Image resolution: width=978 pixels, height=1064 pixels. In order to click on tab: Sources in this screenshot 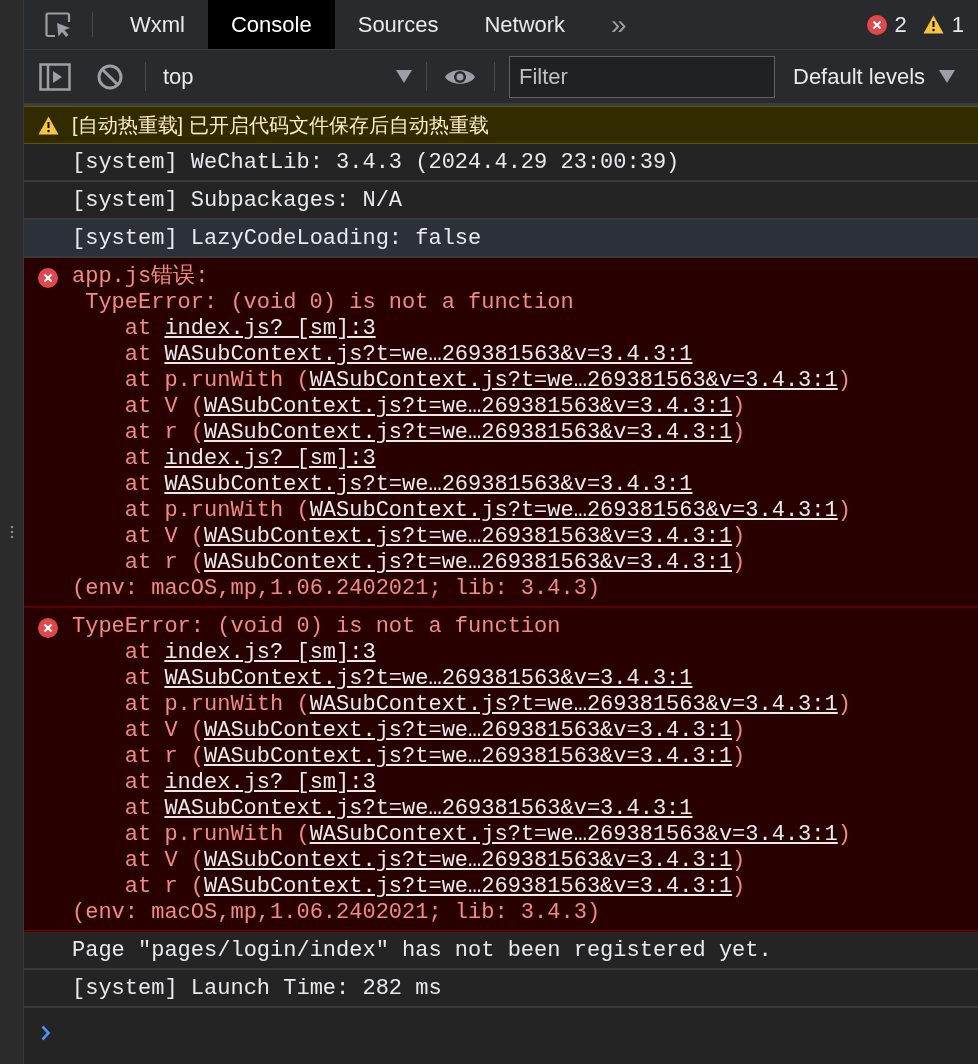, I will do `click(398, 24)`.